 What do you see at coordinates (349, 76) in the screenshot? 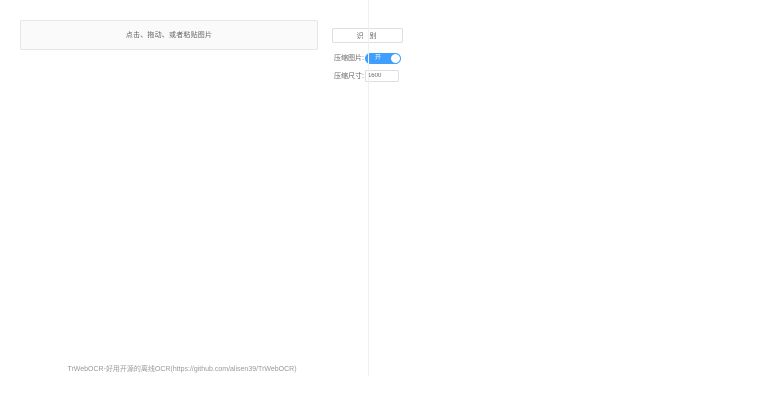
I see `compress-size-label: 压缩尺寸:` at bounding box center [349, 76].